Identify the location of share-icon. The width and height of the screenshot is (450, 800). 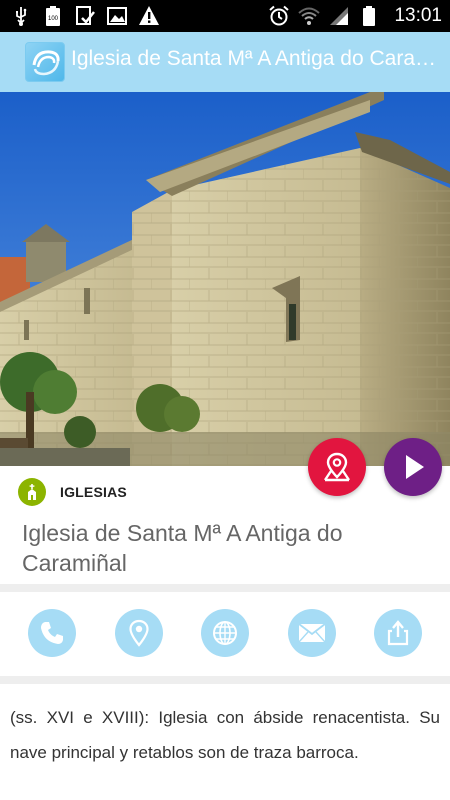
(398, 633).